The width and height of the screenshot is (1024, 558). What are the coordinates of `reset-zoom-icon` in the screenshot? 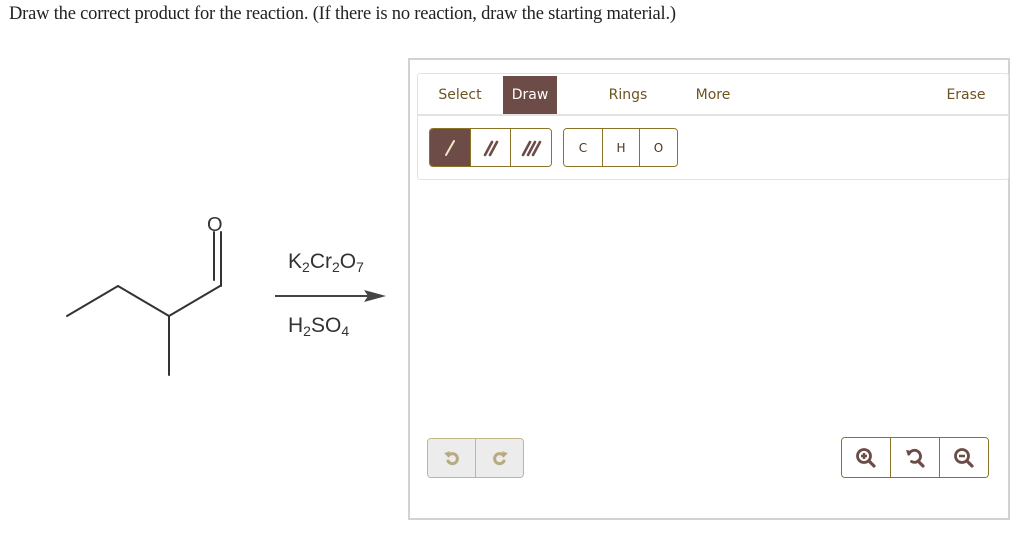 It's located at (915, 458).